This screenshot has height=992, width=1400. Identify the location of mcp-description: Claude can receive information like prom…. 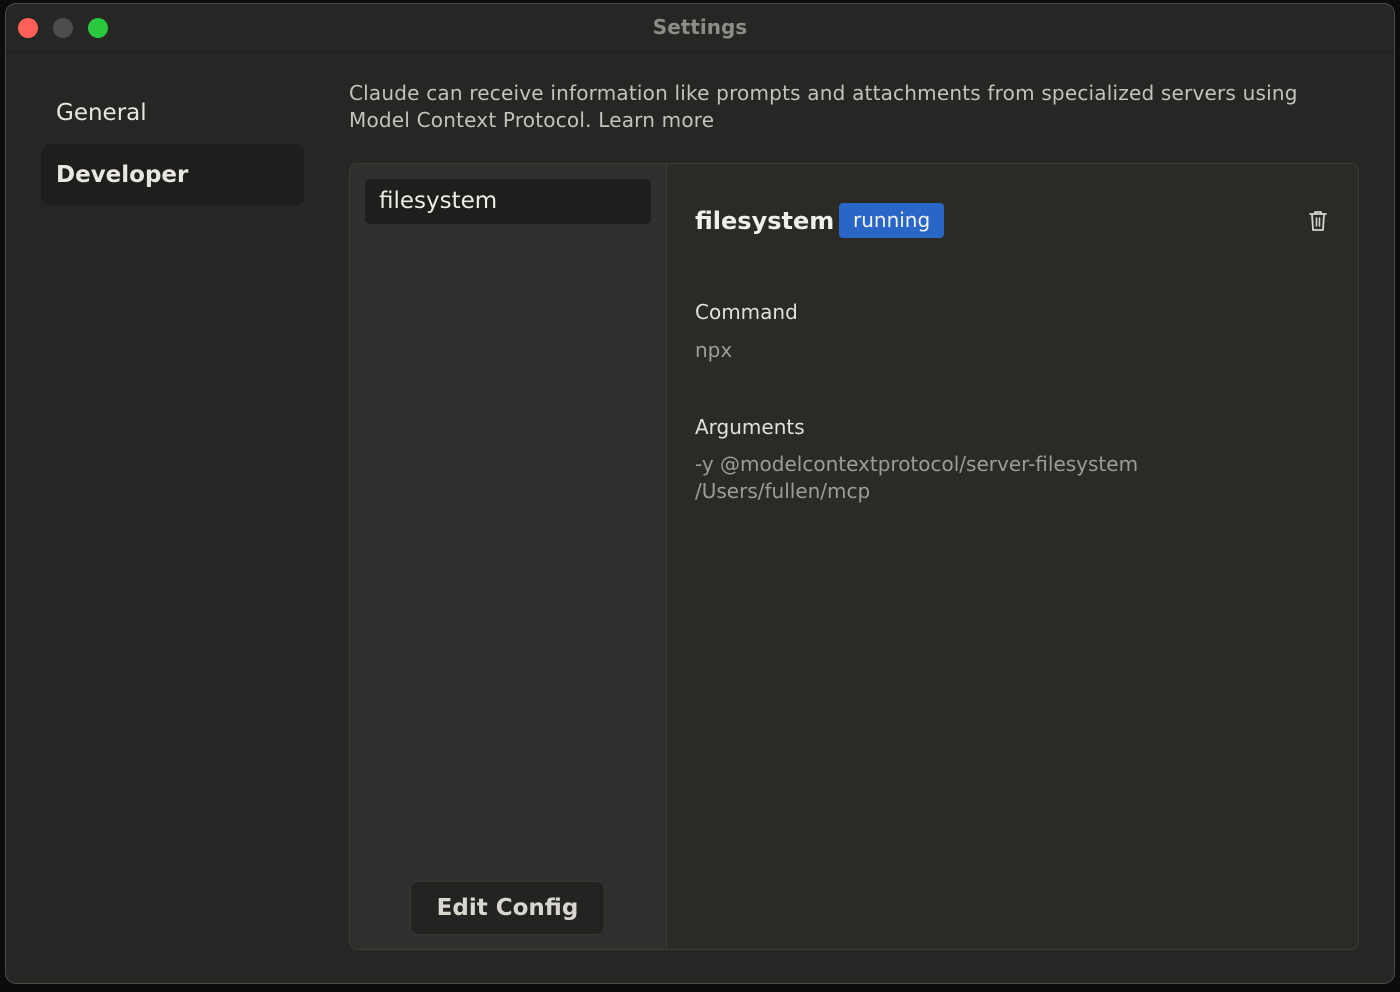
(823, 106).